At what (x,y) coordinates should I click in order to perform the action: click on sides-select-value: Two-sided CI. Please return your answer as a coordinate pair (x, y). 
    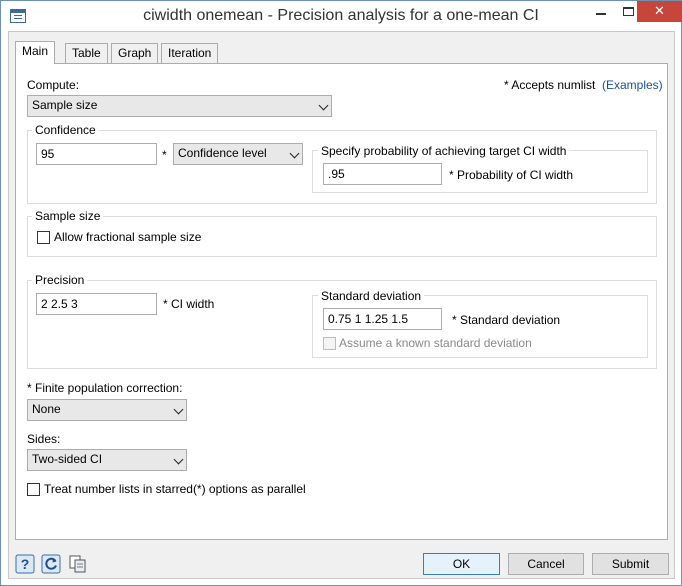
    Looking at the image, I should click on (67, 459).